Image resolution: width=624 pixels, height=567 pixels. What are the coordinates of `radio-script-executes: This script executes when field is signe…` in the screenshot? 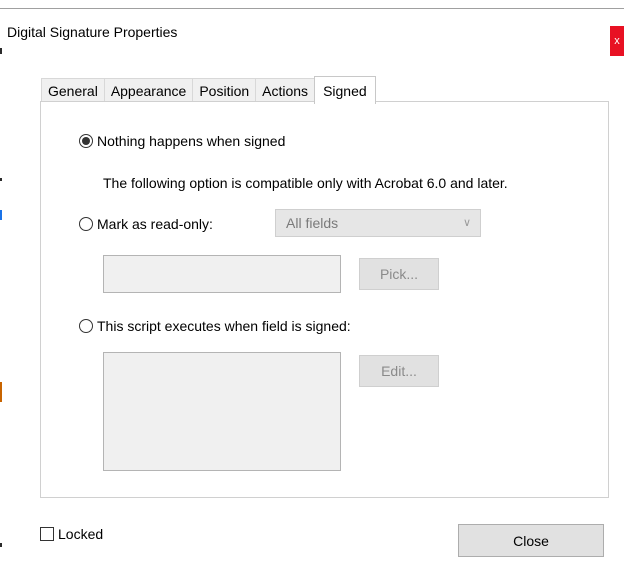 It's located at (215, 326).